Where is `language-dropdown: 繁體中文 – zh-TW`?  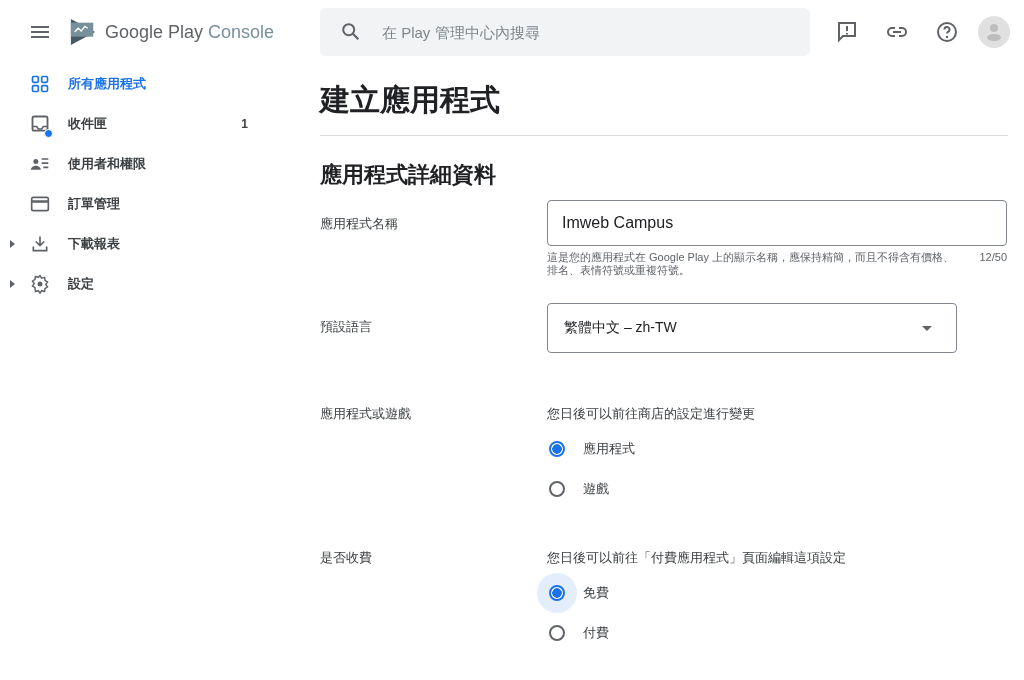
language-dropdown: 繁體中文 – zh-TW is located at coordinates (752, 328).